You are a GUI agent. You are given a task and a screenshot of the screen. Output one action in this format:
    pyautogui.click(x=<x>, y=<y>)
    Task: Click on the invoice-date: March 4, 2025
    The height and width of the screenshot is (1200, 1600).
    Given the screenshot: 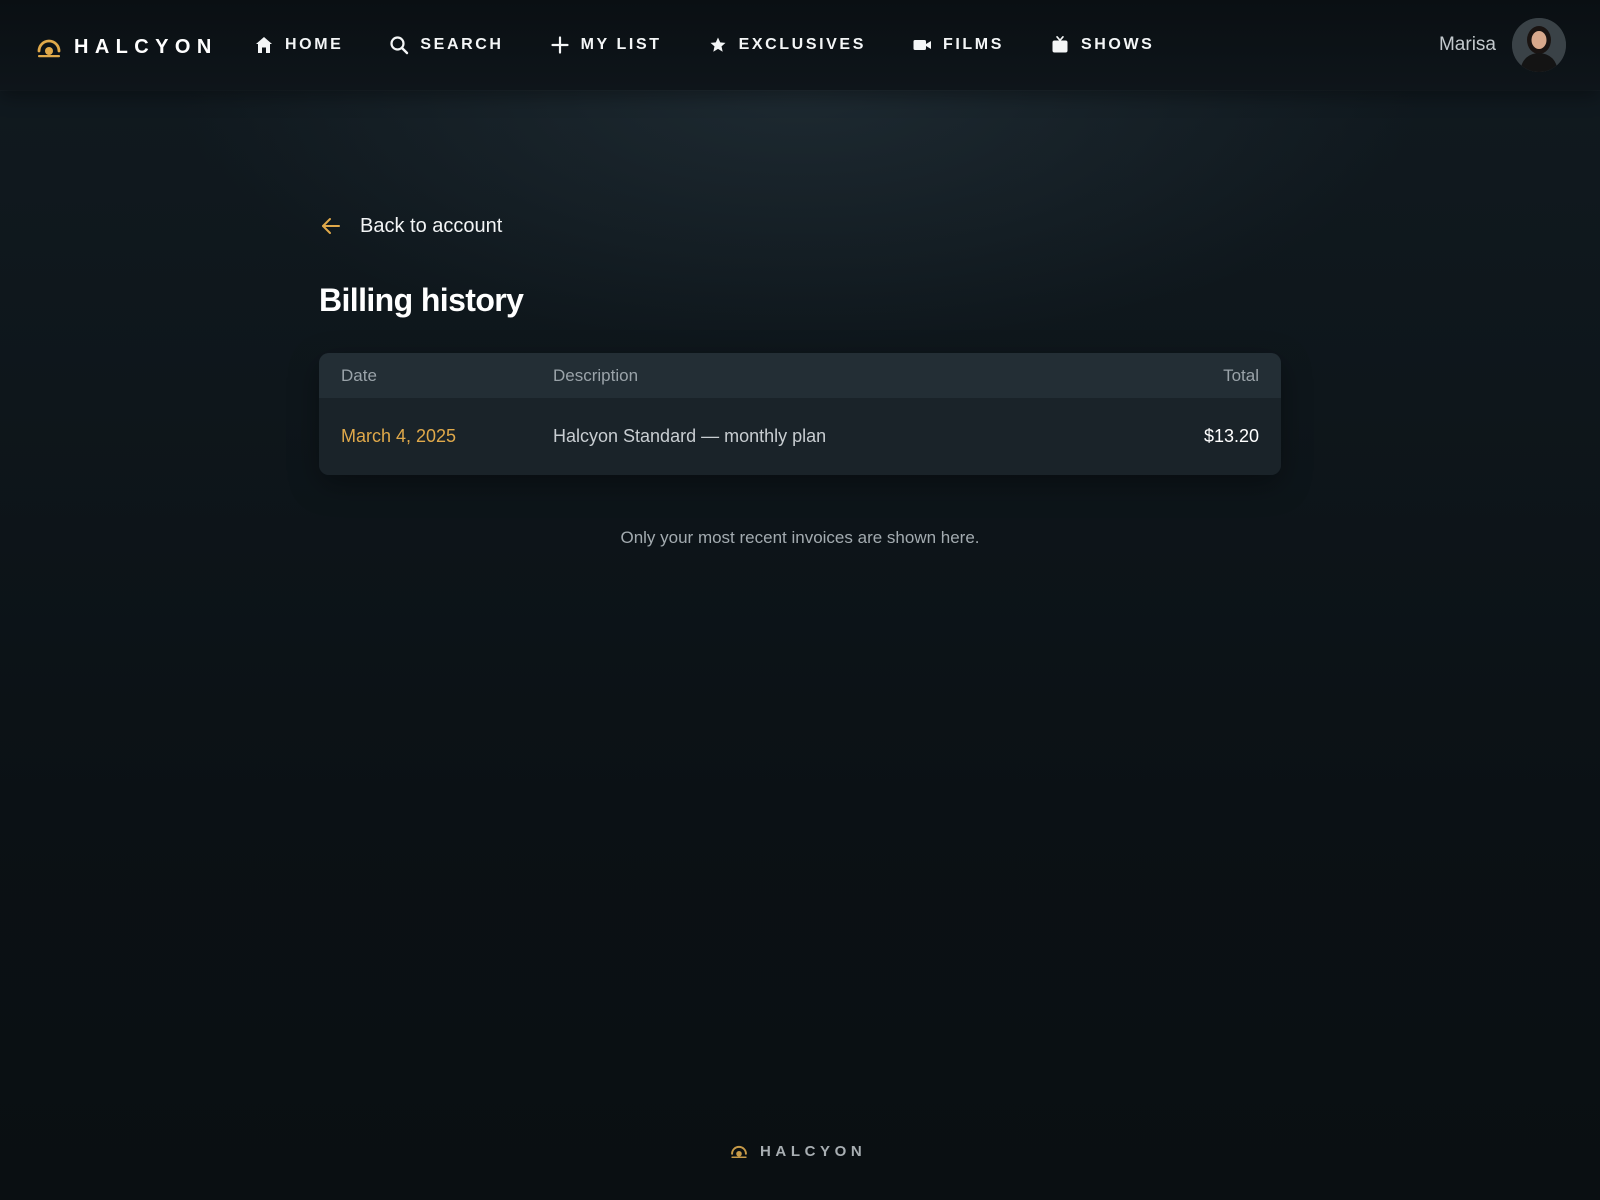 What is the action you would take?
    pyautogui.click(x=398, y=436)
    